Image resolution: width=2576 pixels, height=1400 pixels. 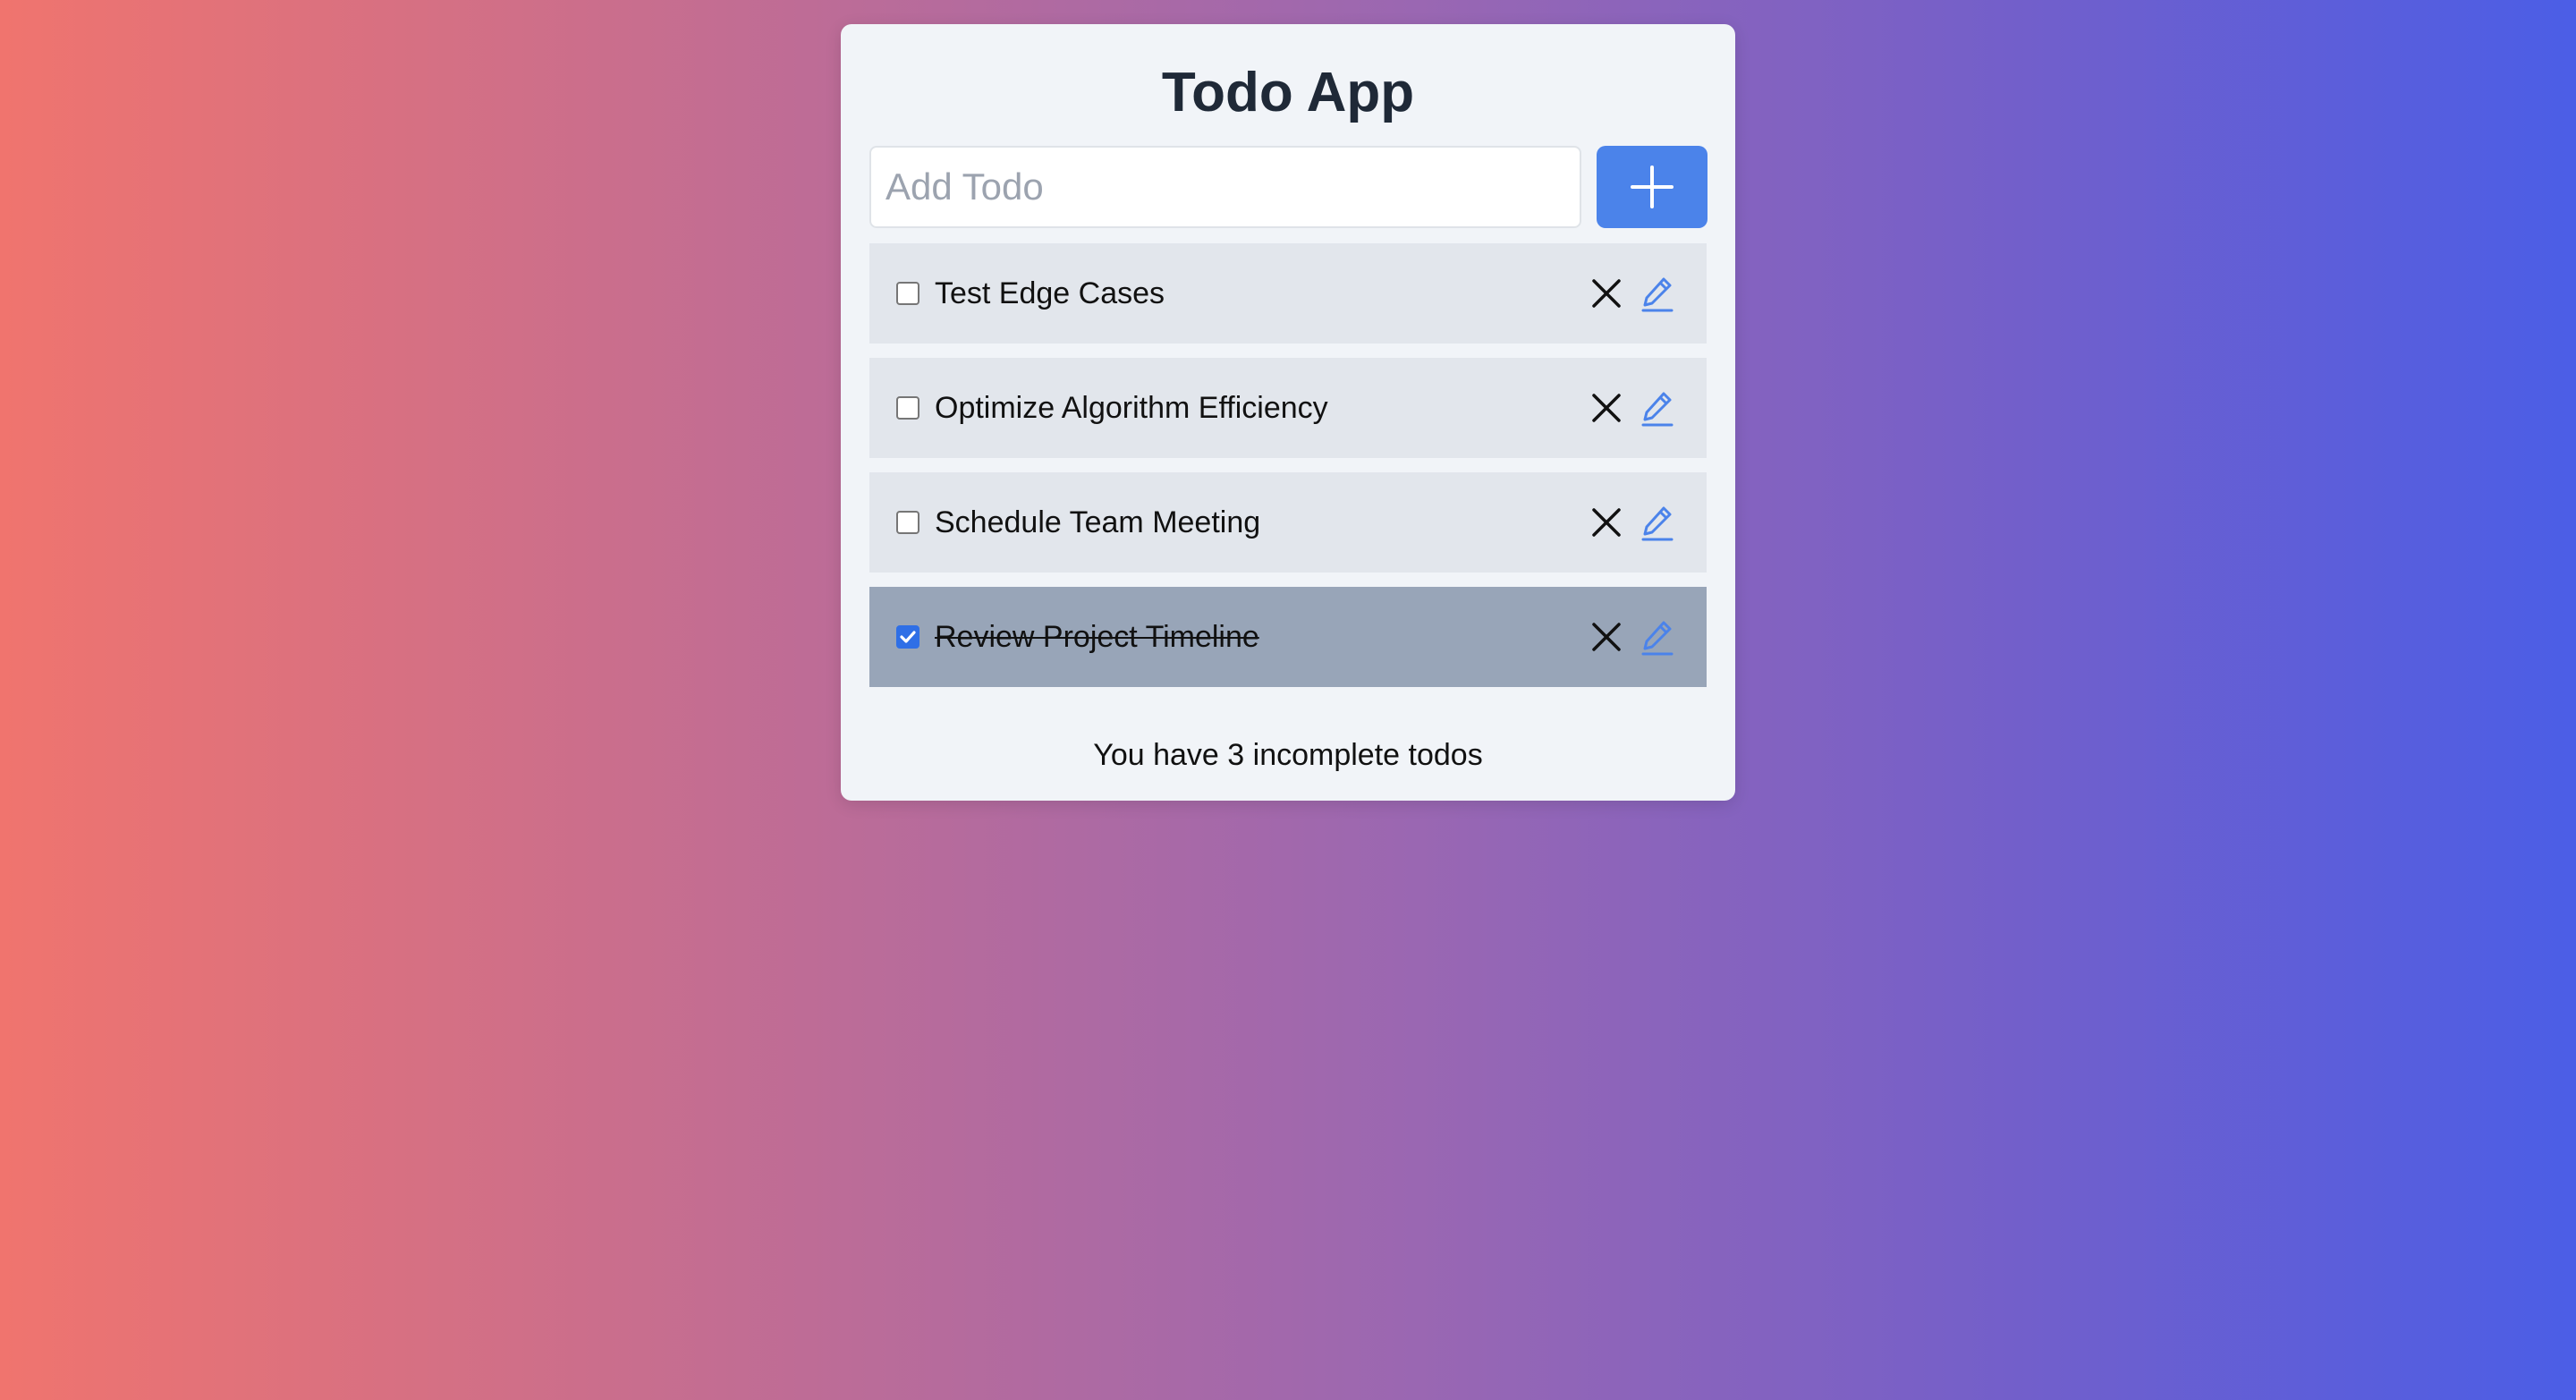 What do you see at coordinates (1288, 522) in the screenshot?
I see `todo-item: Schedule Team Meeting` at bounding box center [1288, 522].